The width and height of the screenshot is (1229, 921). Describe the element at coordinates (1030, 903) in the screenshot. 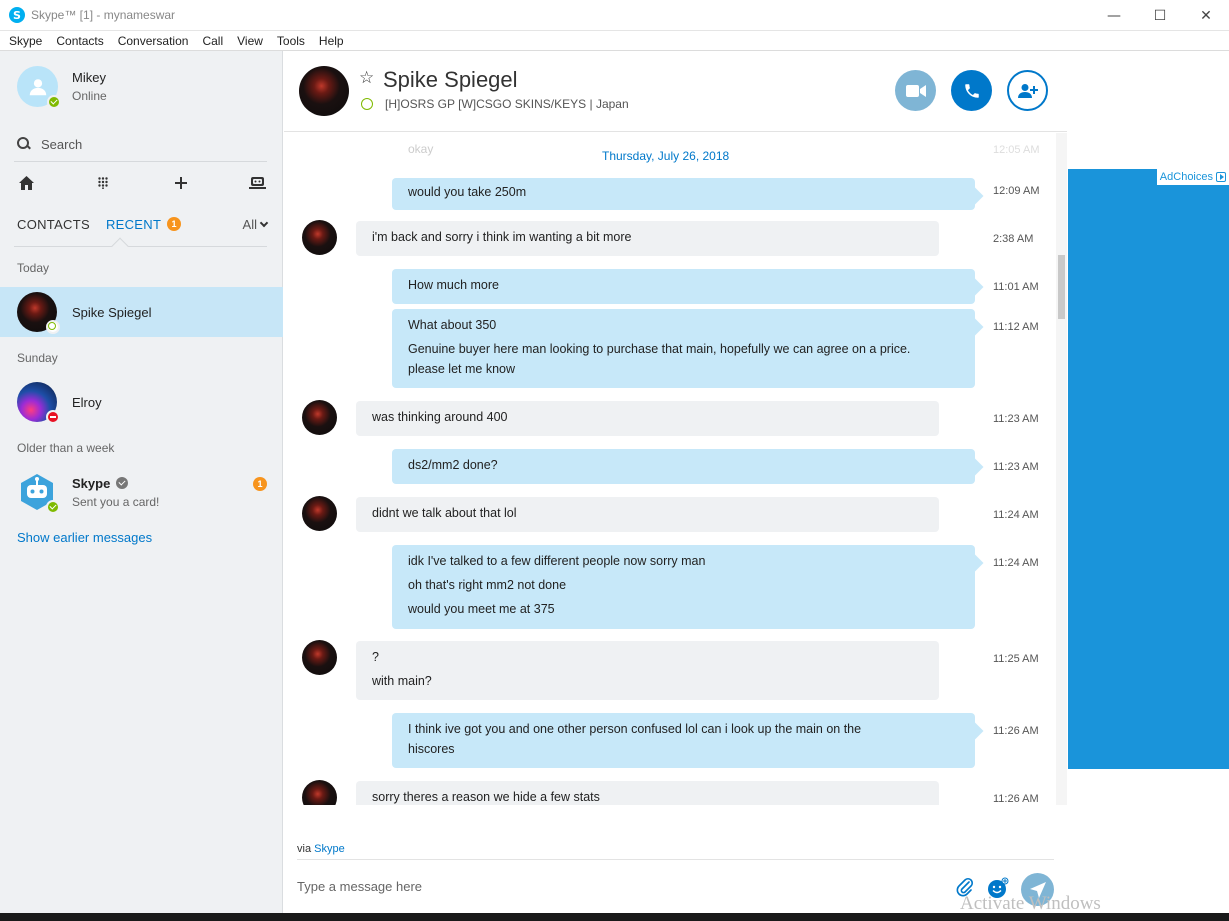

I see `activate-windows-watermark: Activate Windows` at that location.